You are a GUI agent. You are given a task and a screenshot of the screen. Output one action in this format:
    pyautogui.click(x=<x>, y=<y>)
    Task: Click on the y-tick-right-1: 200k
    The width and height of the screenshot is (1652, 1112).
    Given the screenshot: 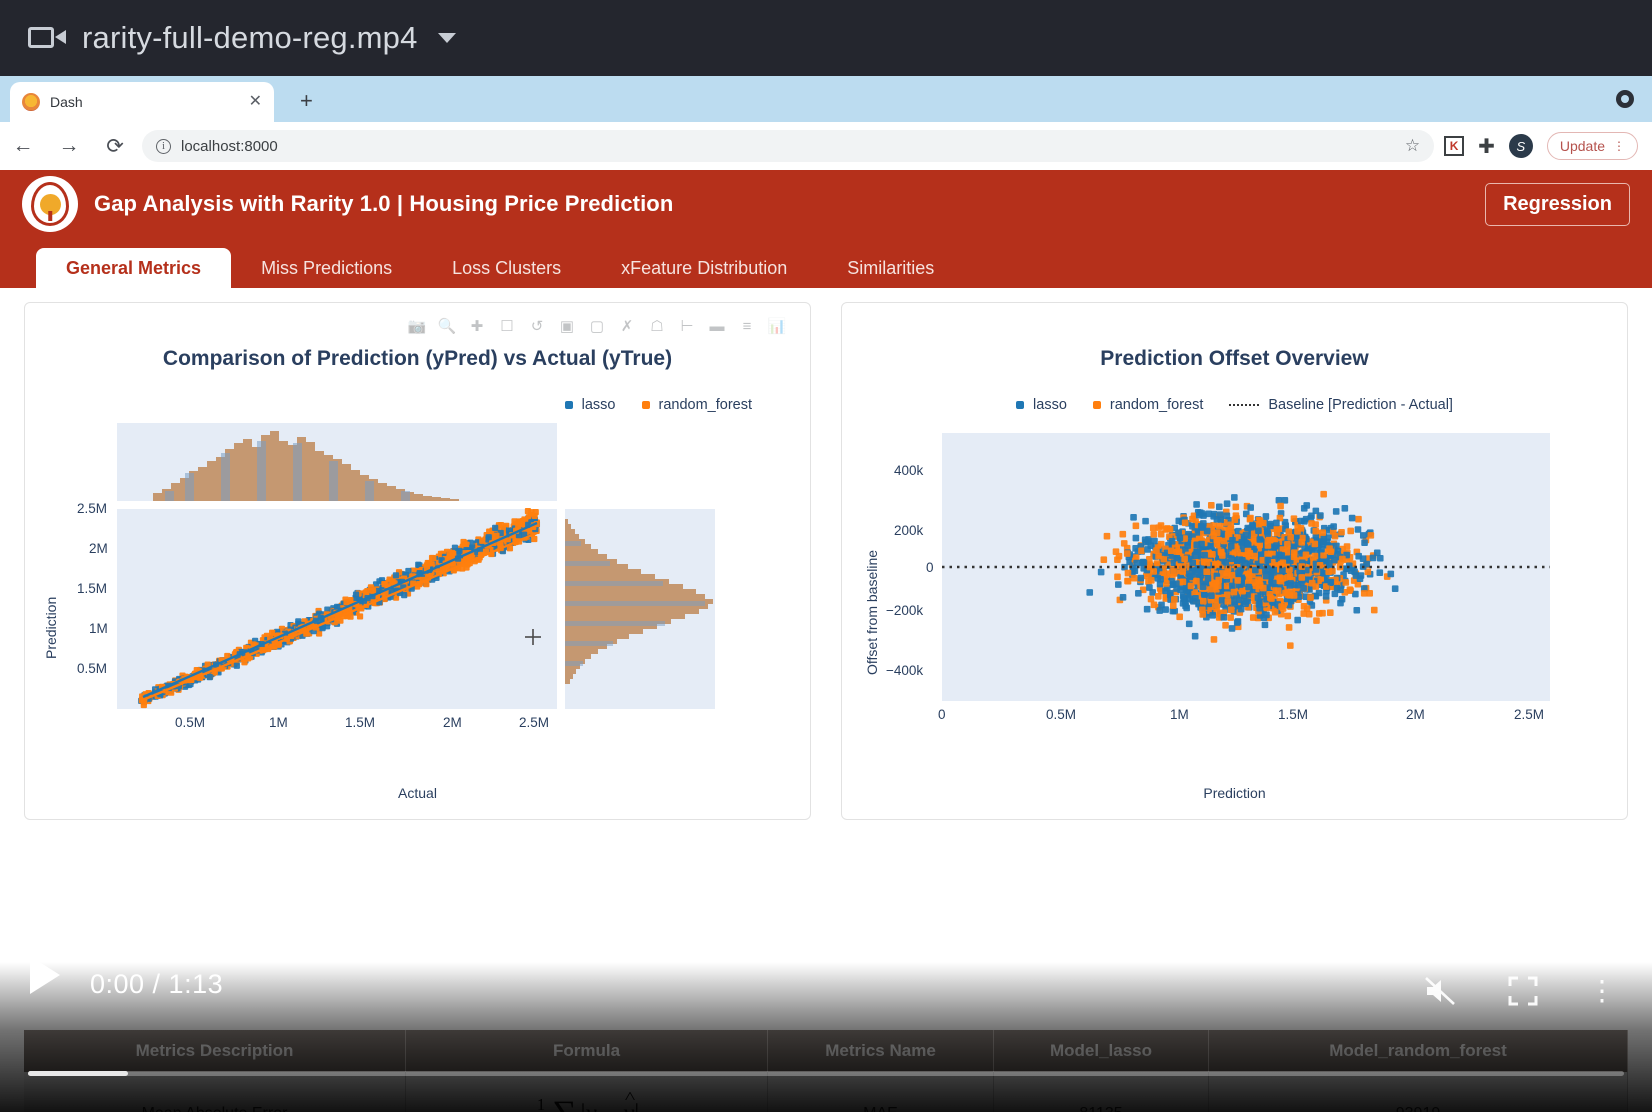 What is the action you would take?
    pyautogui.click(x=909, y=530)
    